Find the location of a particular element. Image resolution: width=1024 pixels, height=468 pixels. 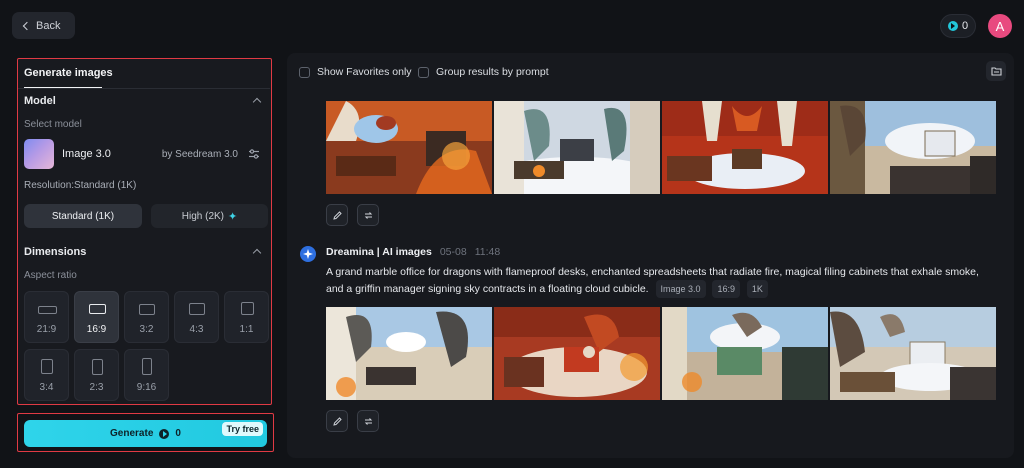

divider is located at coordinates (144, 88).